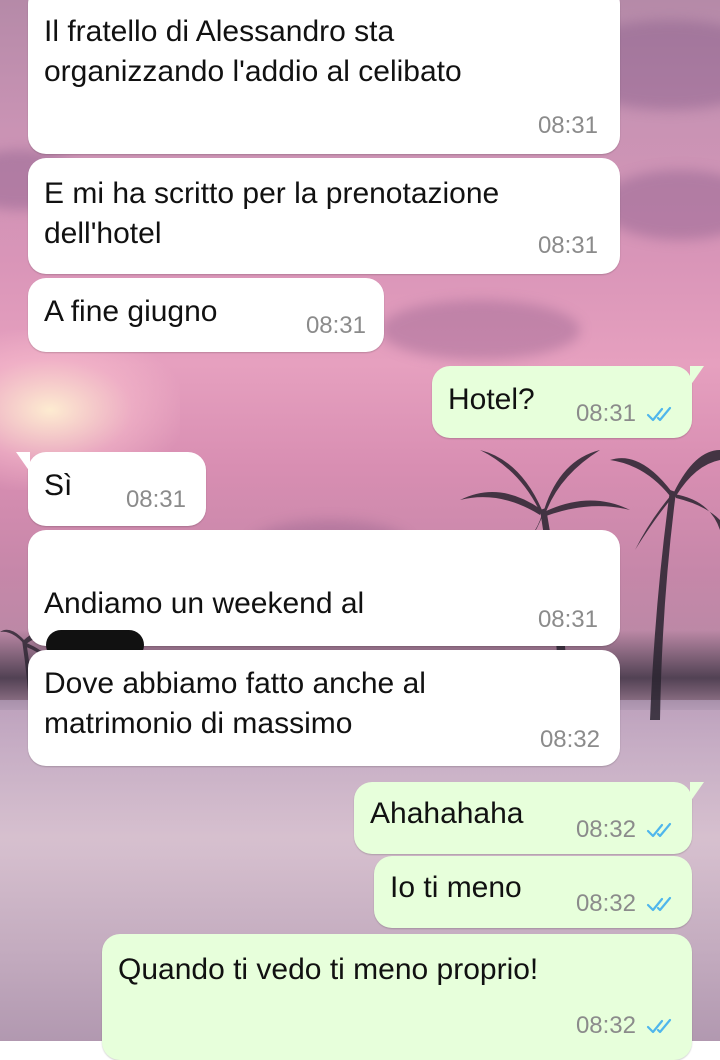 This screenshot has height=1060, width=720. Describe the element at coordinates (533, 892) in the screenshot. I see `message-bubble-outgoing: Io ti meno 08:32` at that location.